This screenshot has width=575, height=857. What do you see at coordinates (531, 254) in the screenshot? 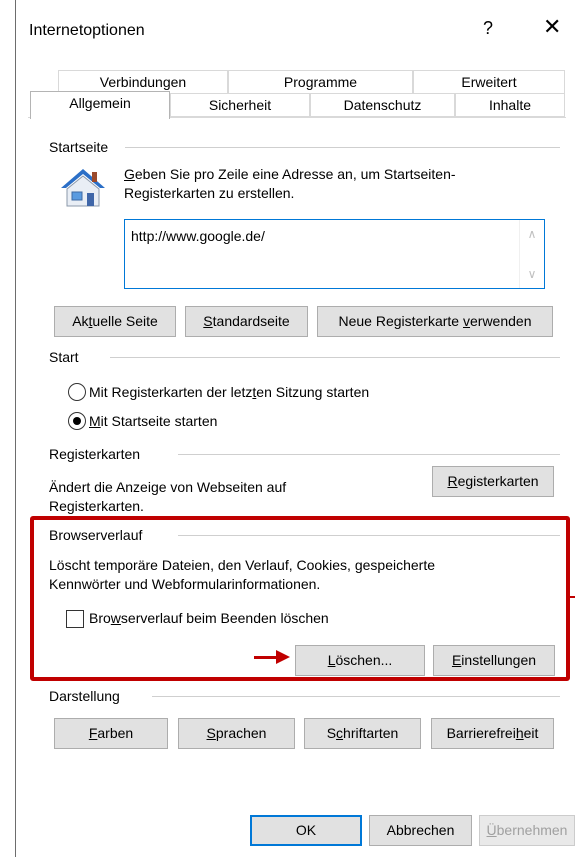
I see `textarea-scrollbar: ∧ ∨` at bounding box center [531, 254].